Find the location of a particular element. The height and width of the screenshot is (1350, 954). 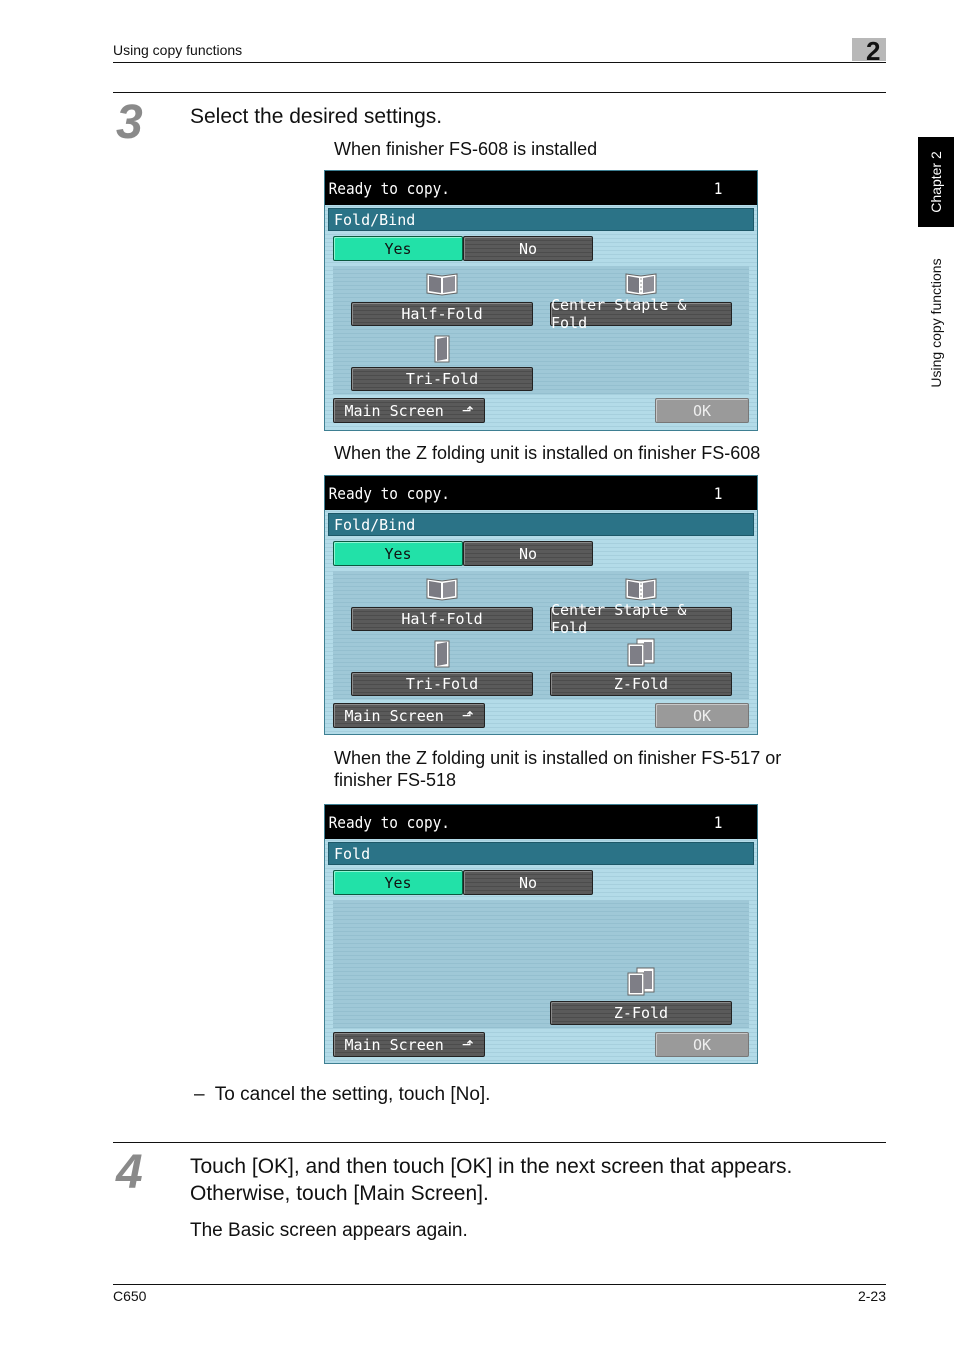

header-rule is located at coordinates (499, 62).